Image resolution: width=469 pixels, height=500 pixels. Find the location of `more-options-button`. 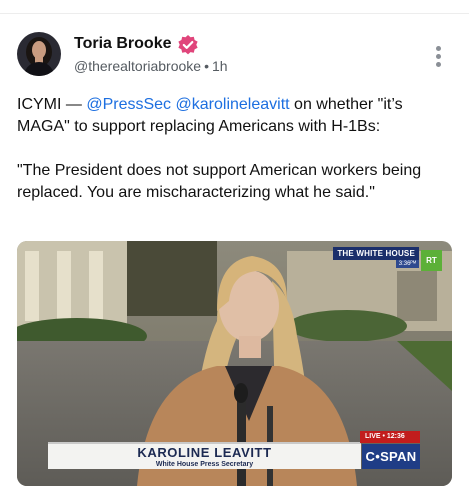

more-options-button is located at coordinates (438, 58).